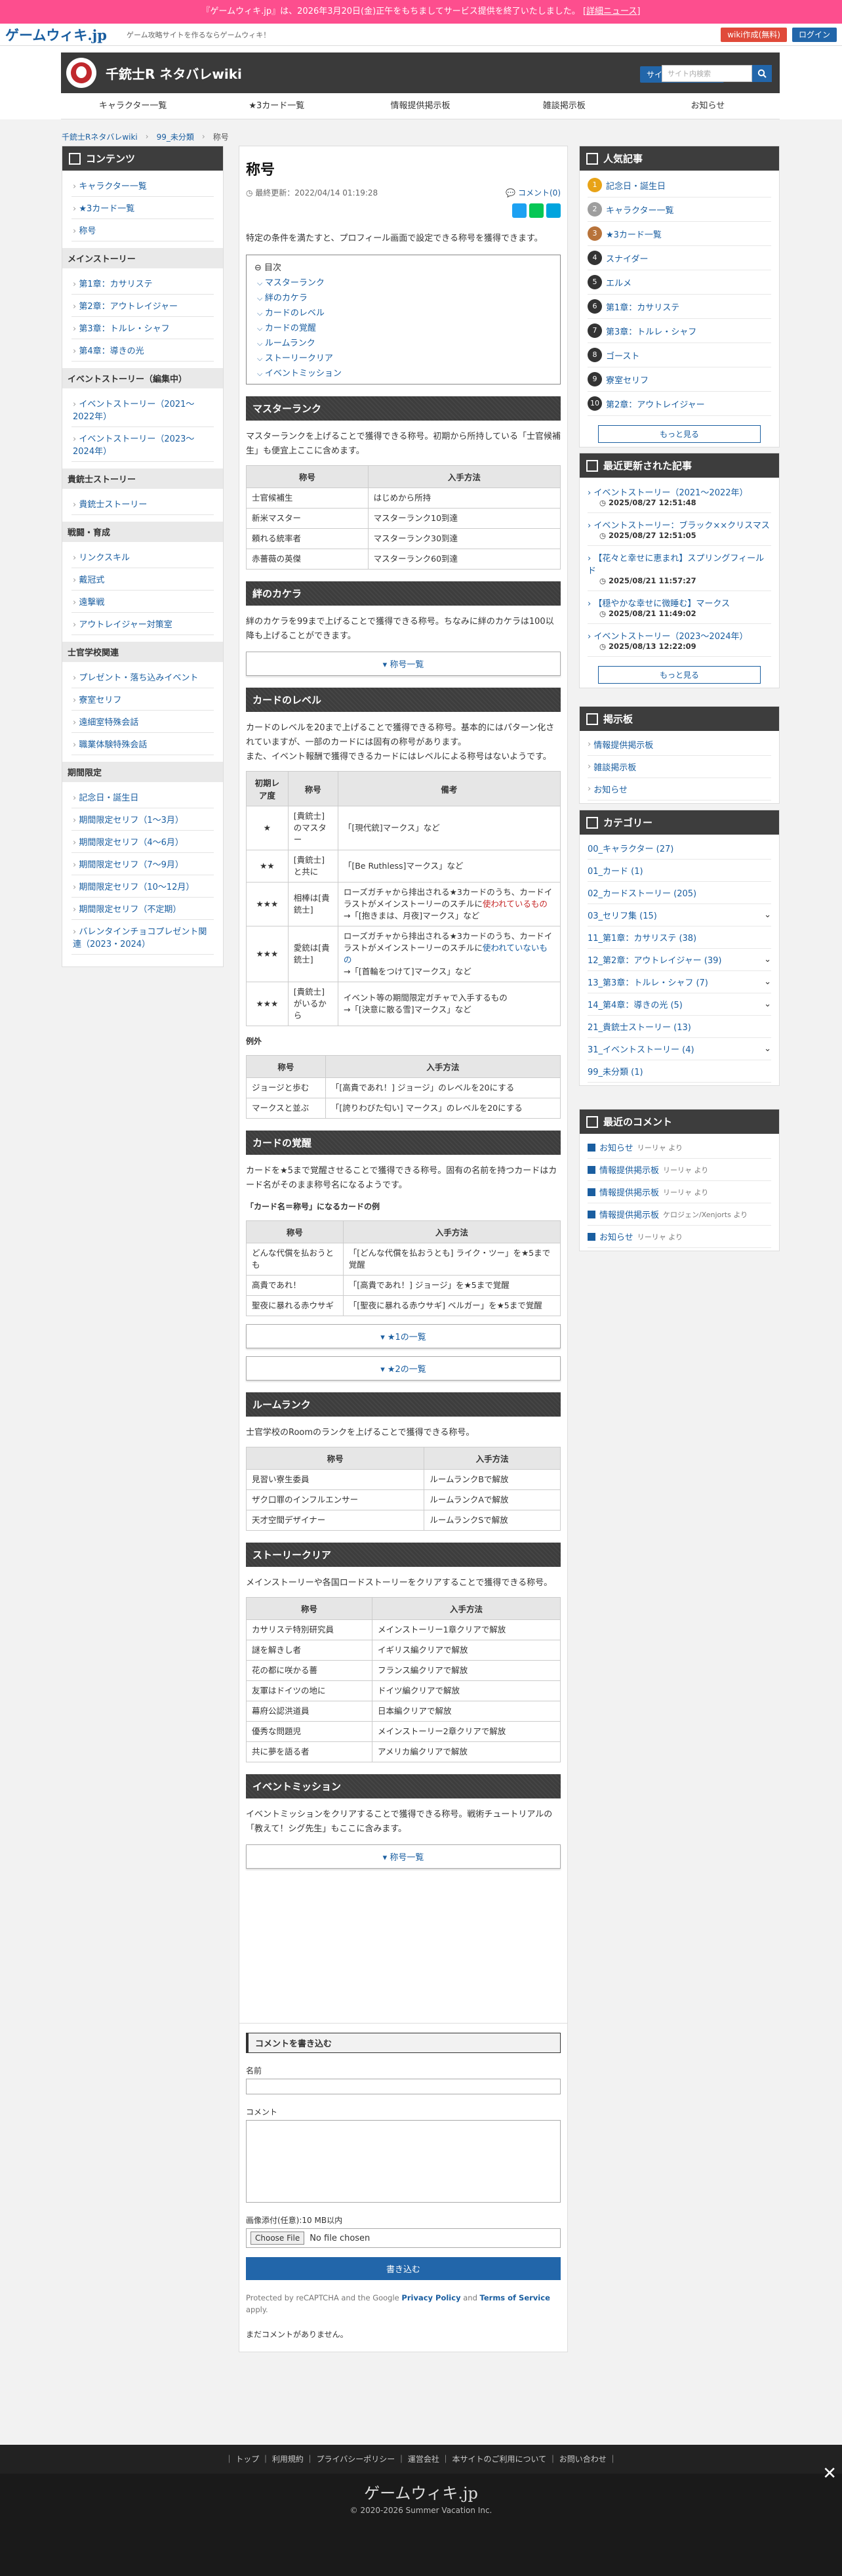 Image resolution: width=842 pixels, height=2576 pixels. I want to click on board-link: 雑談掲示板, so click(614, 767).